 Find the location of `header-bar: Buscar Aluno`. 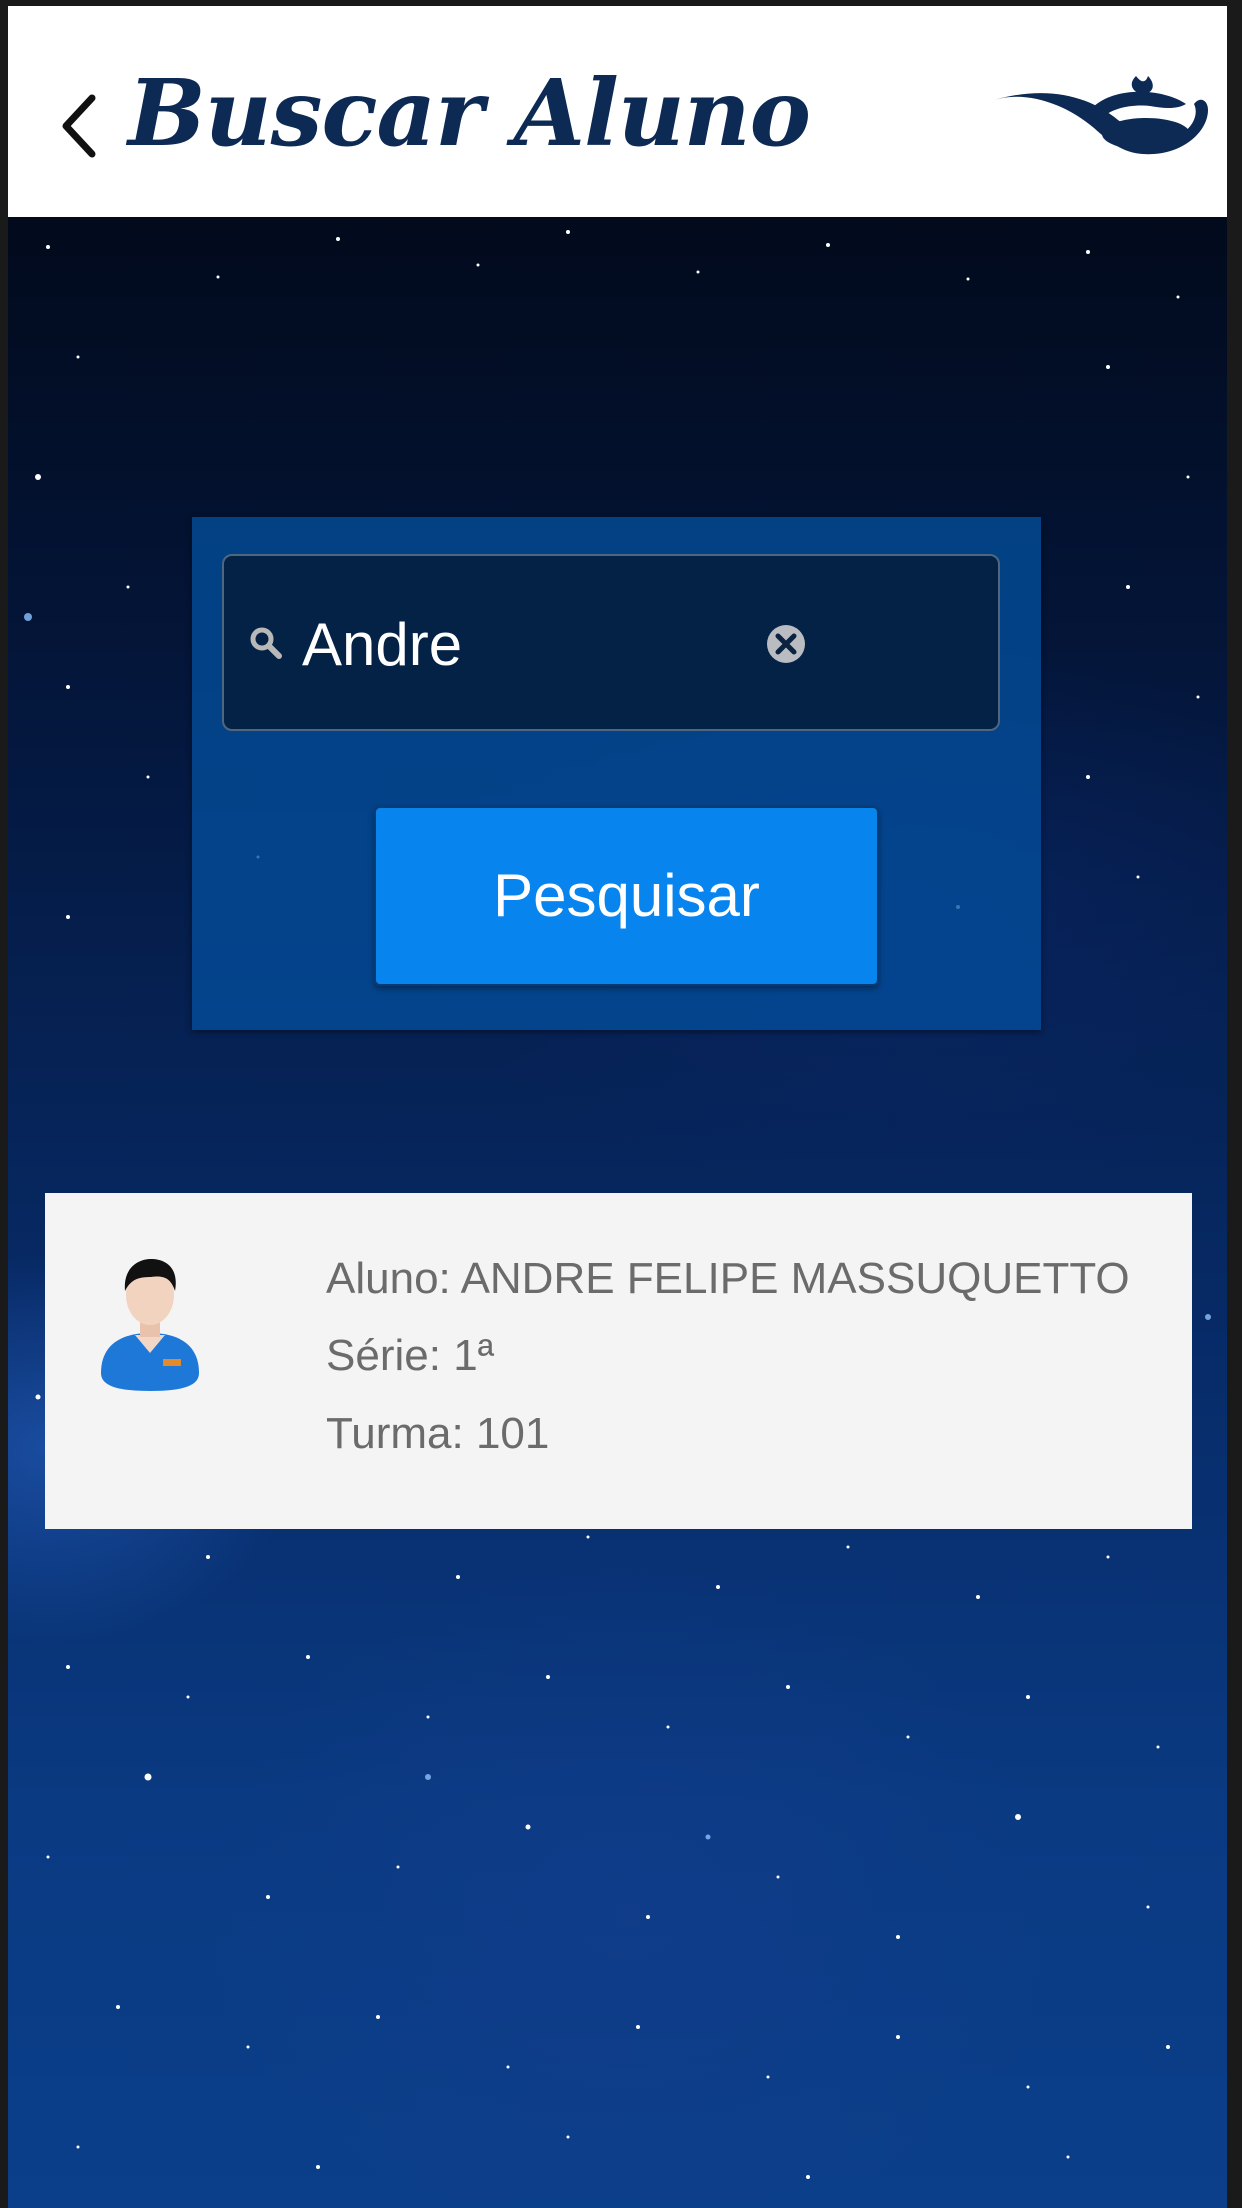

header-bar: Buscar Aluno is located at coordinates (617, 111).